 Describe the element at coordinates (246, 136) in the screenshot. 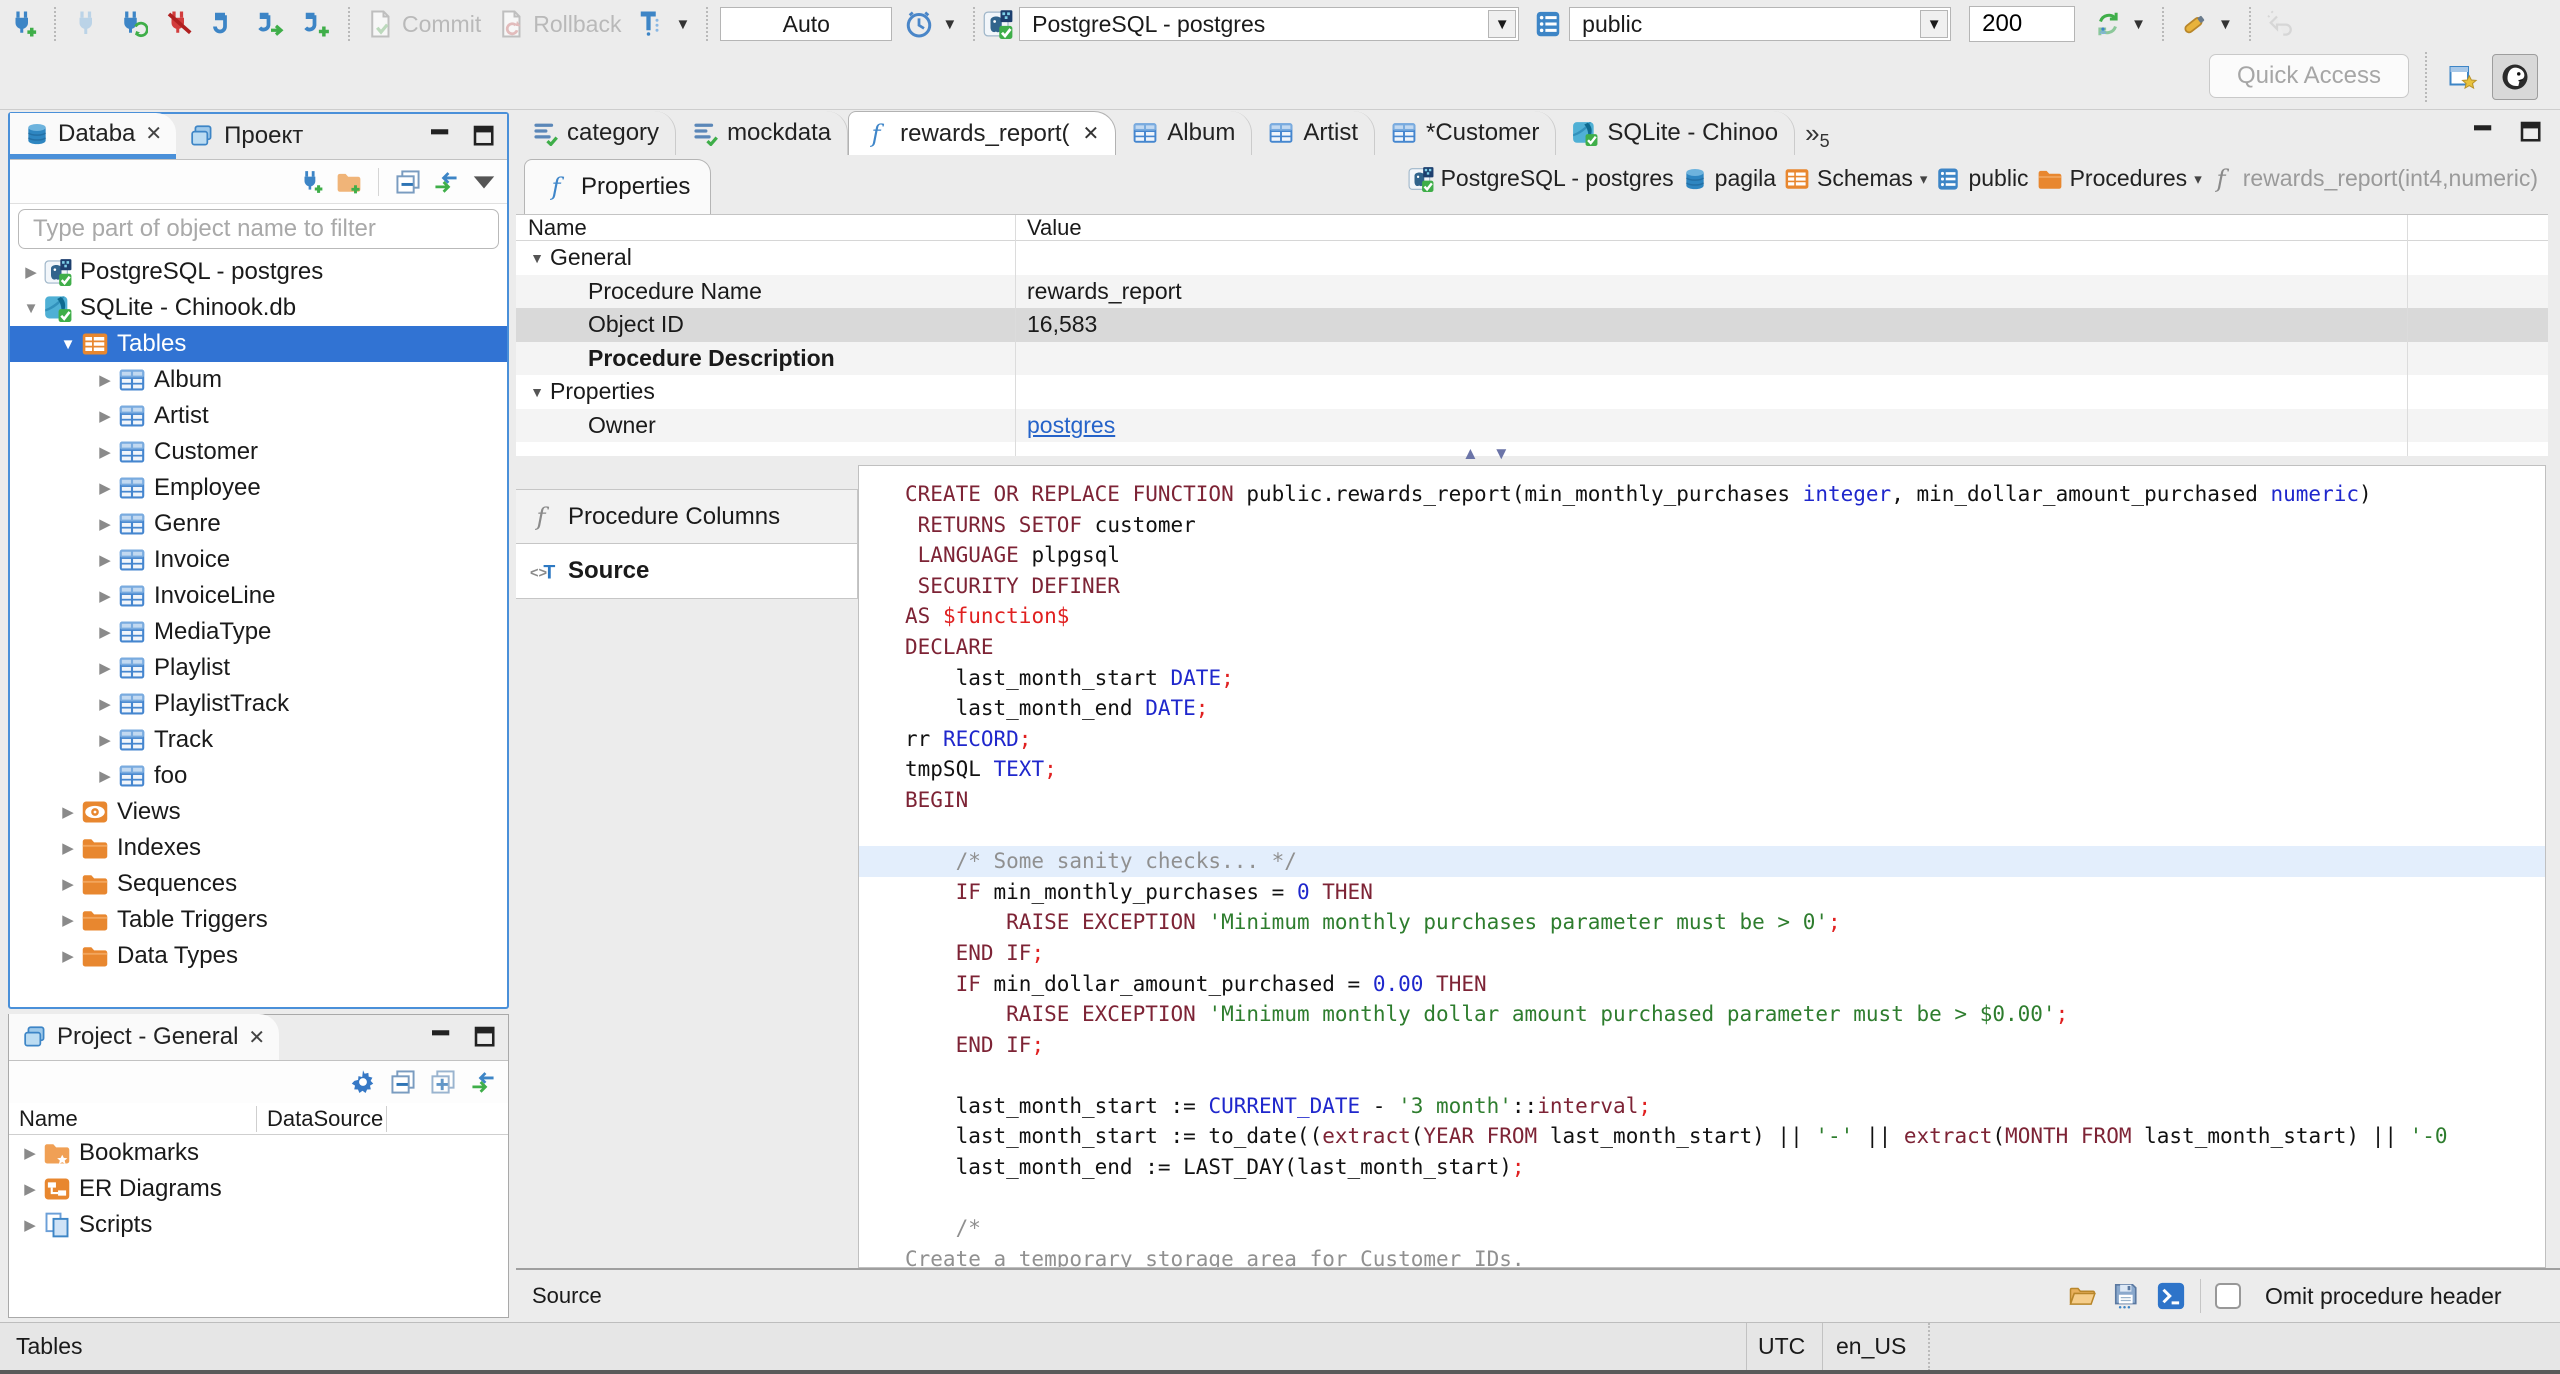

I see `tab-project-explorer: Проект` at that location.